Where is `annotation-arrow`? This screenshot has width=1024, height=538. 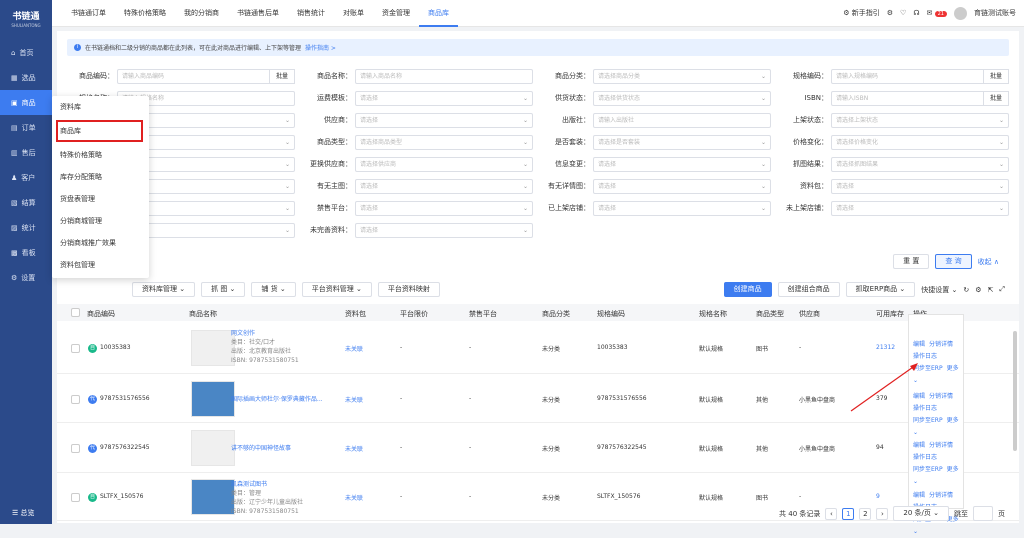
annotation-arrow is located at coordinates (884, 387).